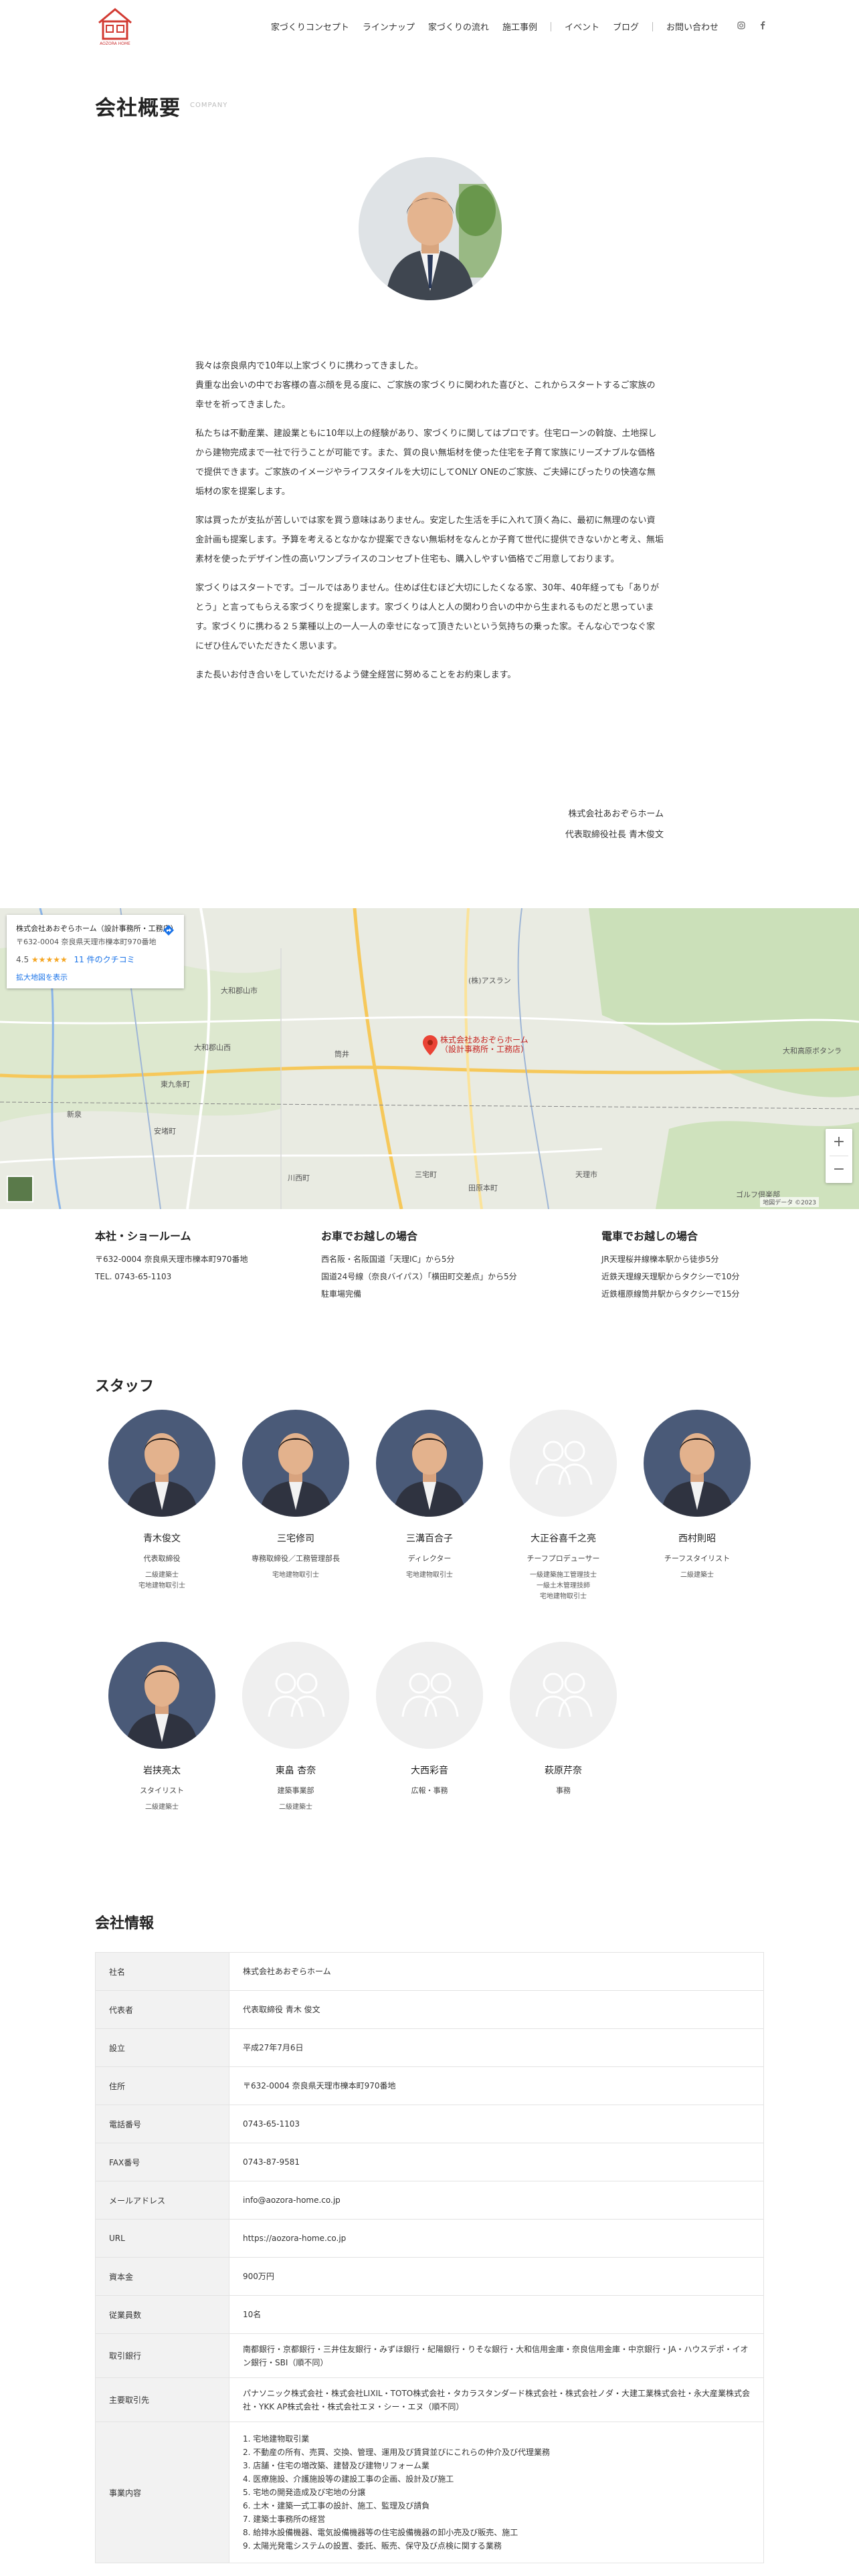  I want to click on map-label: (株)アスラン, so click(489, 981).